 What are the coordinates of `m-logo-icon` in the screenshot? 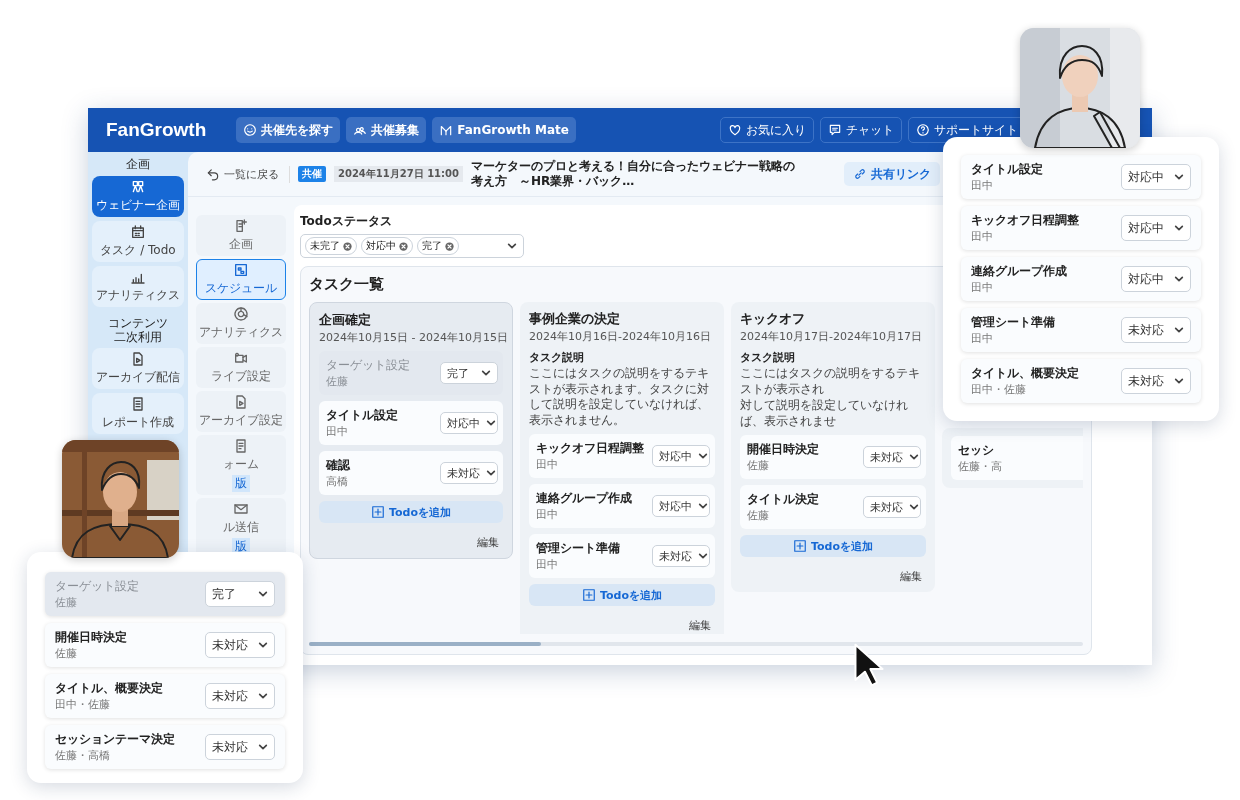 It's located at (446, 130).